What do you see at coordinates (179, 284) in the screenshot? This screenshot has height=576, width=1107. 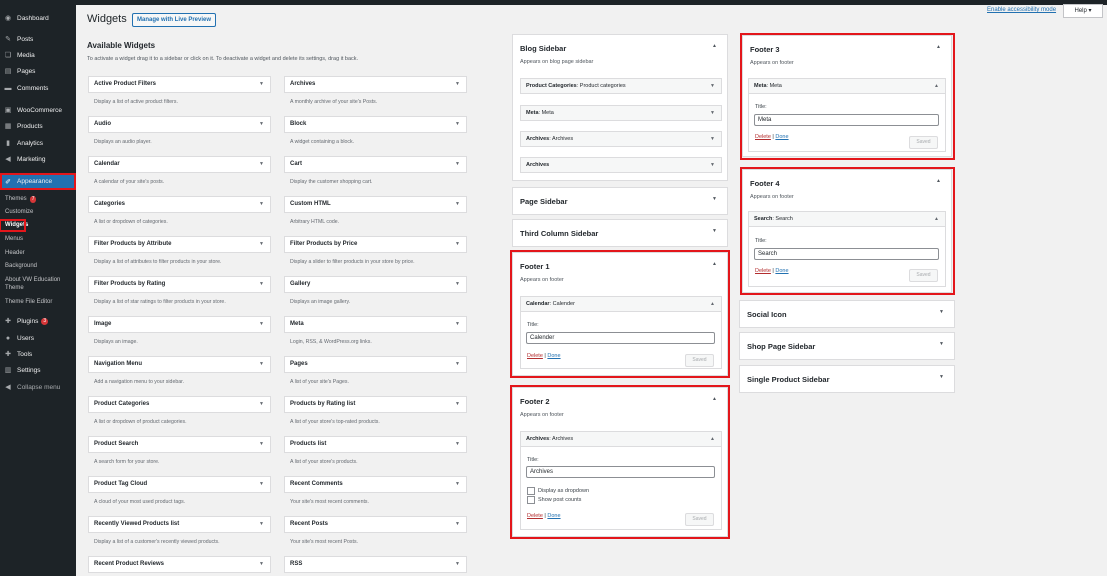 I see `available-widget: Filter Products by Rating ▼` at bounding box center [179, 284].